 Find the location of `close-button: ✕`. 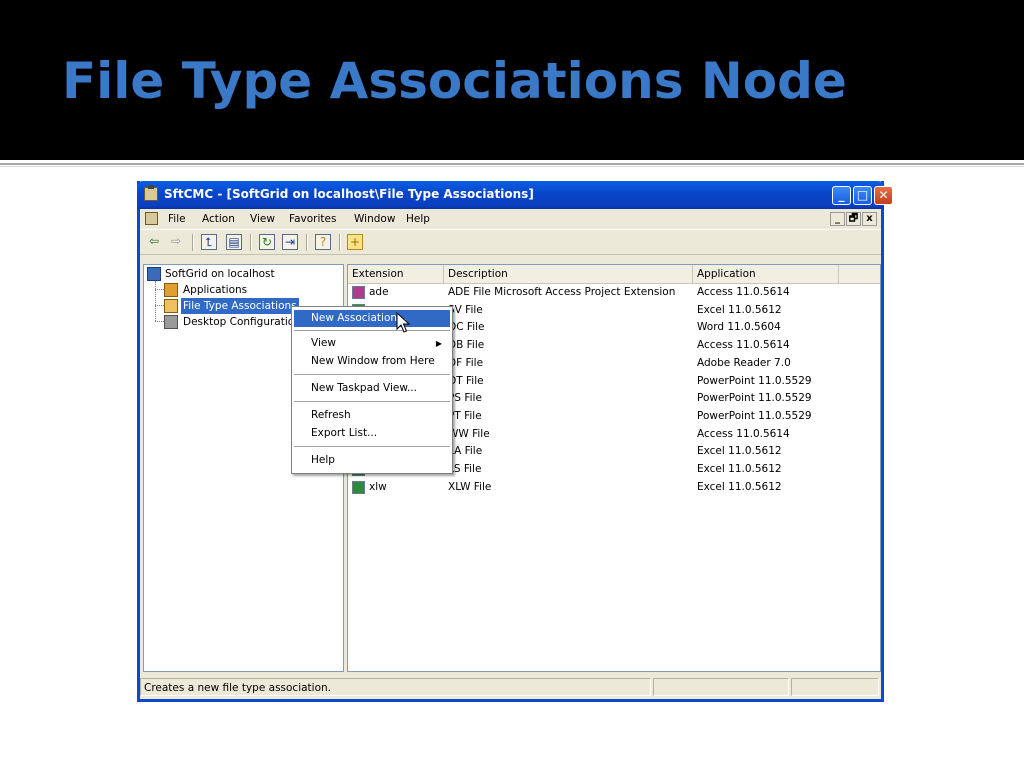

close-button: ✕ is located at coordinates (883, 195).